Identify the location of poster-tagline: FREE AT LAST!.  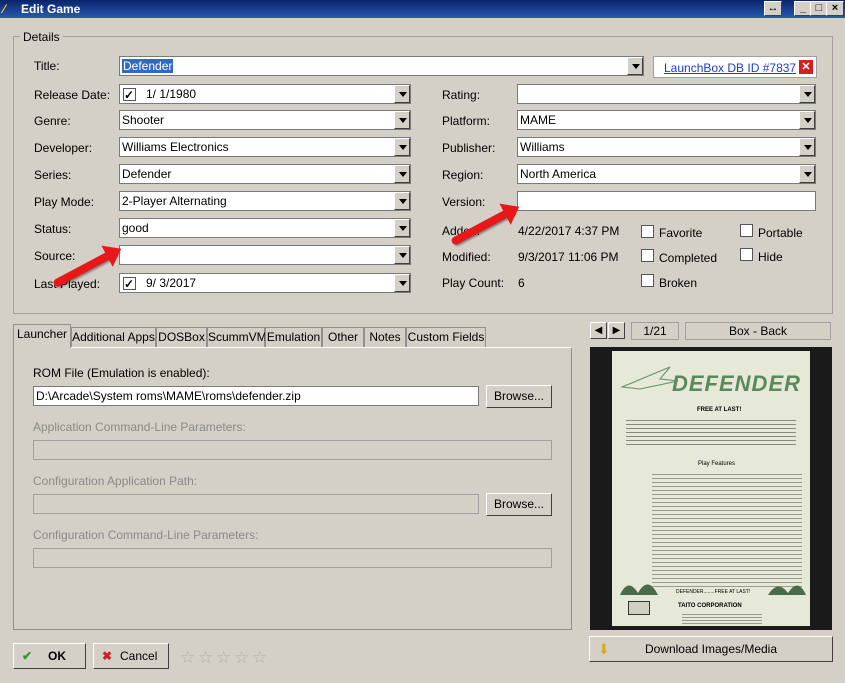
(719, 410).